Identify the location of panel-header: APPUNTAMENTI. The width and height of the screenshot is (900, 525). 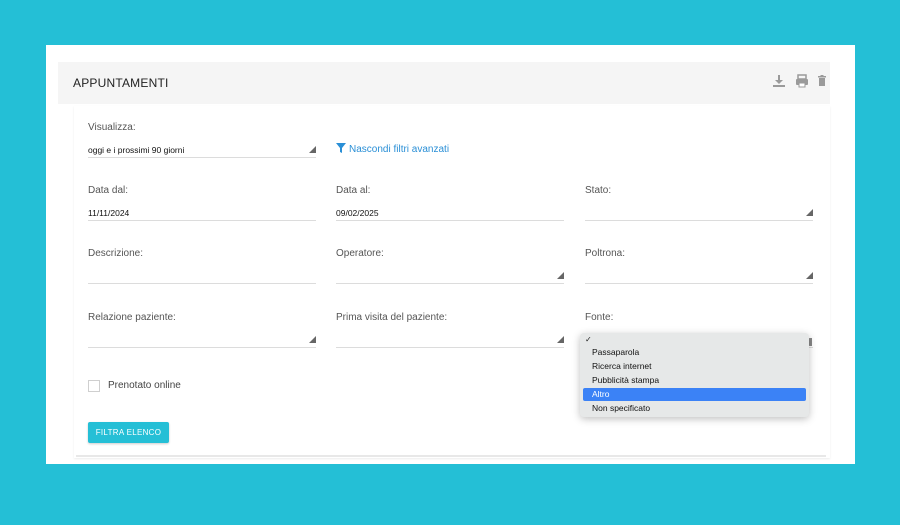
(444, 83).